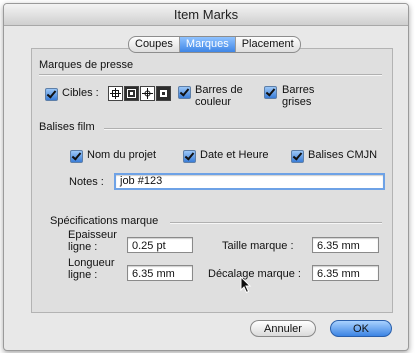 The height and width of the screenshot is (353, 415). What do you see at coordinates (76, 156) in the screenshot?
I see `nom-projet-checkbox` at bounding box center [76, 156].